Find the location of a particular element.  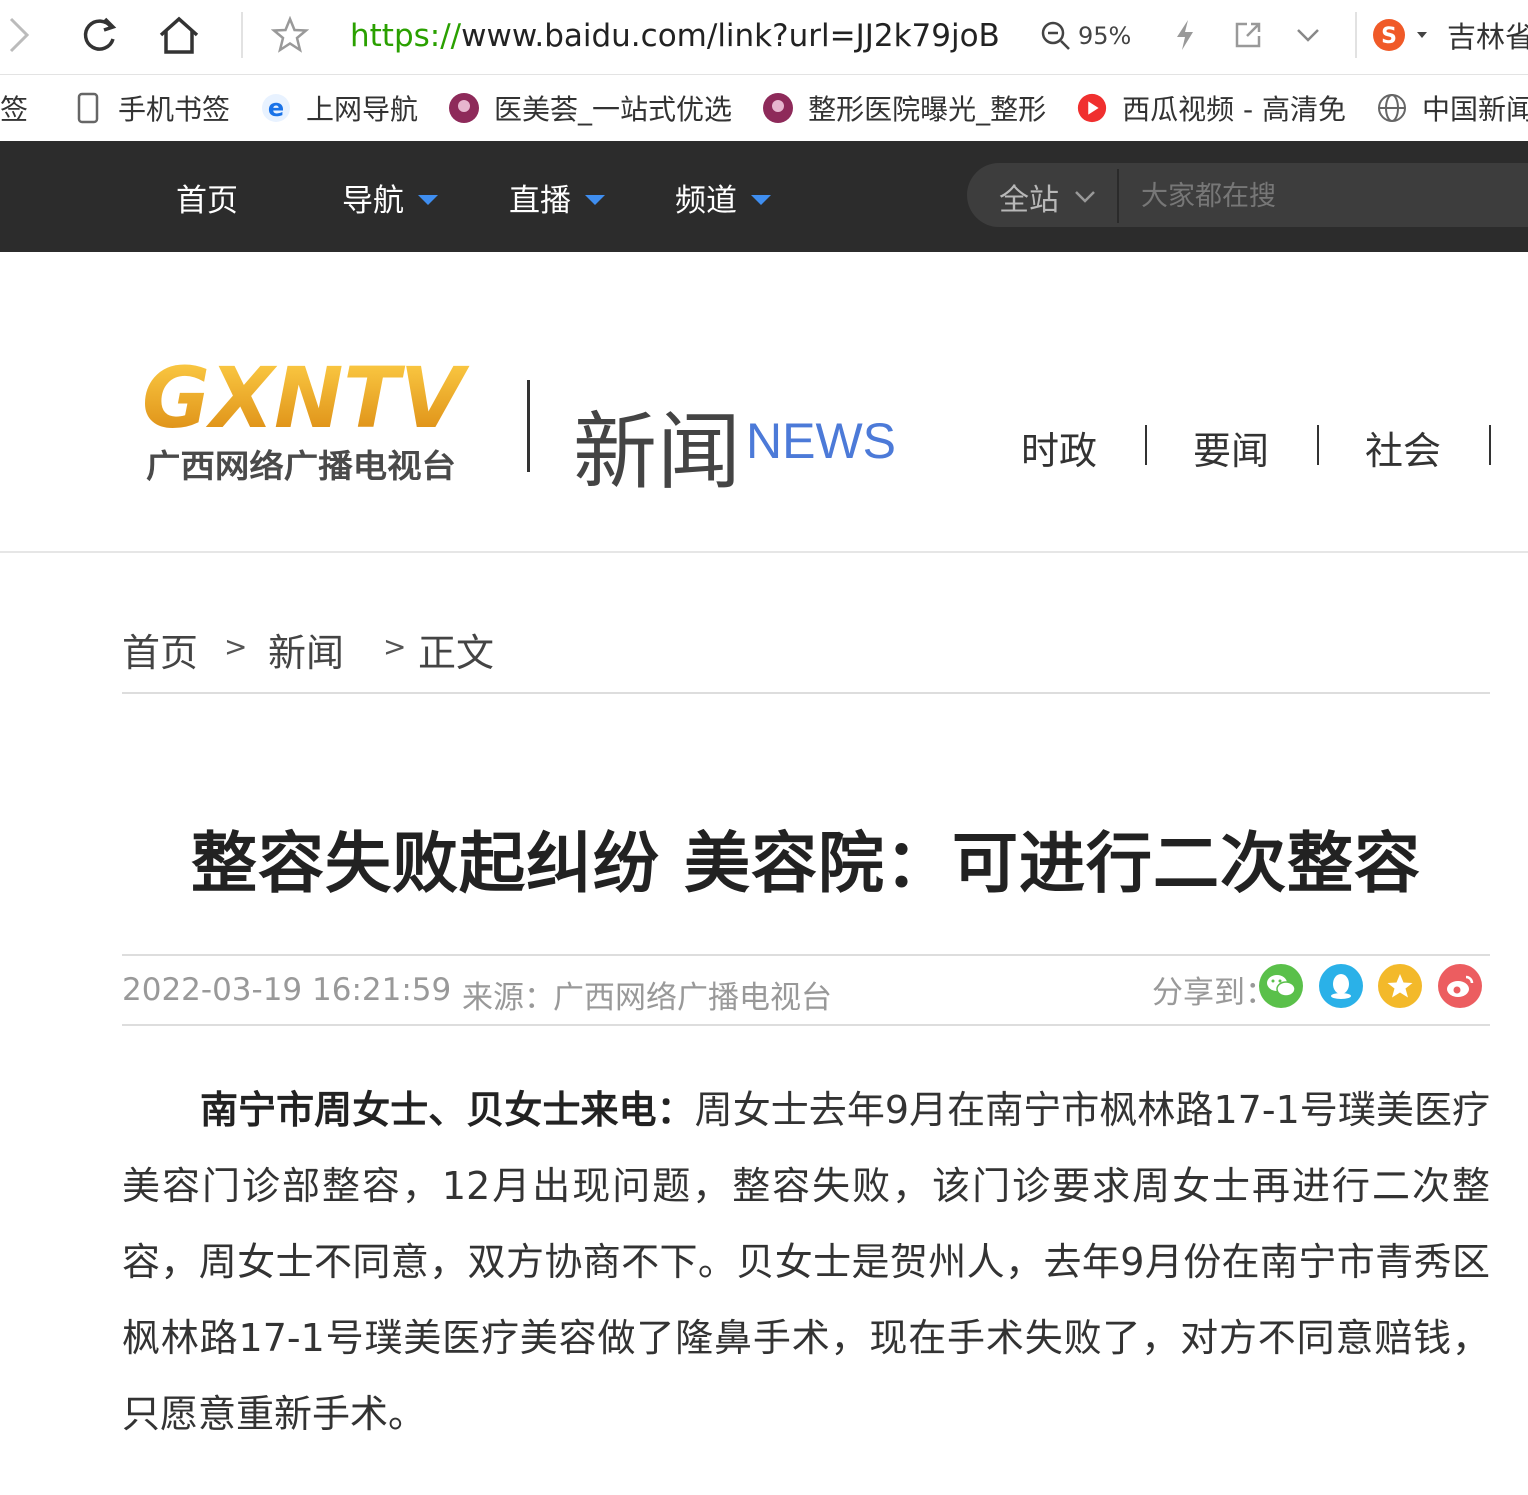

nav-live: 直播 is located at coordinates (557, 197).